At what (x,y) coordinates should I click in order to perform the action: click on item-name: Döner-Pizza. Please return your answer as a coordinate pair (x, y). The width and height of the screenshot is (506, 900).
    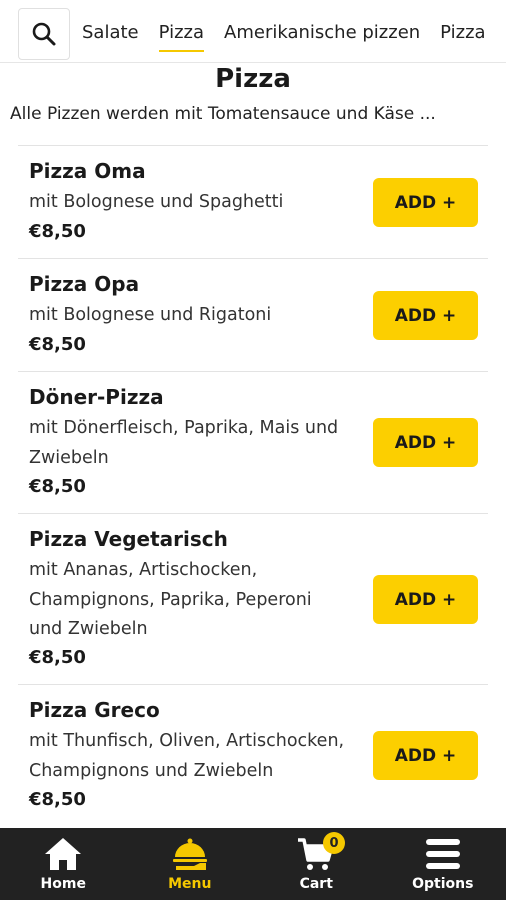
    Looking at the image, I should click on (96, 397).